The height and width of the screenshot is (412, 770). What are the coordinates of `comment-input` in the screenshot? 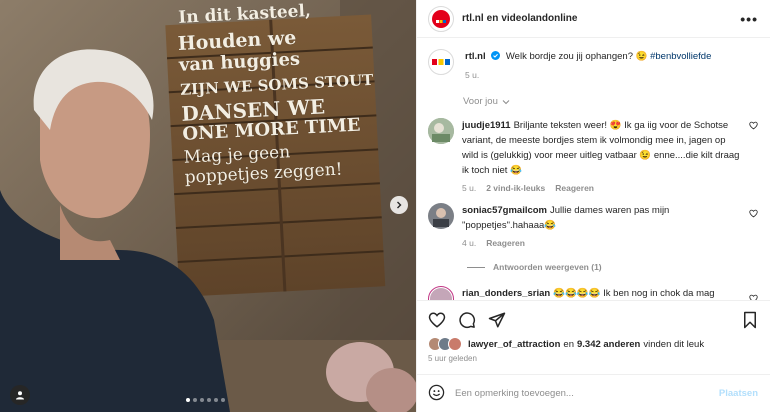 It's located at (587, 393).